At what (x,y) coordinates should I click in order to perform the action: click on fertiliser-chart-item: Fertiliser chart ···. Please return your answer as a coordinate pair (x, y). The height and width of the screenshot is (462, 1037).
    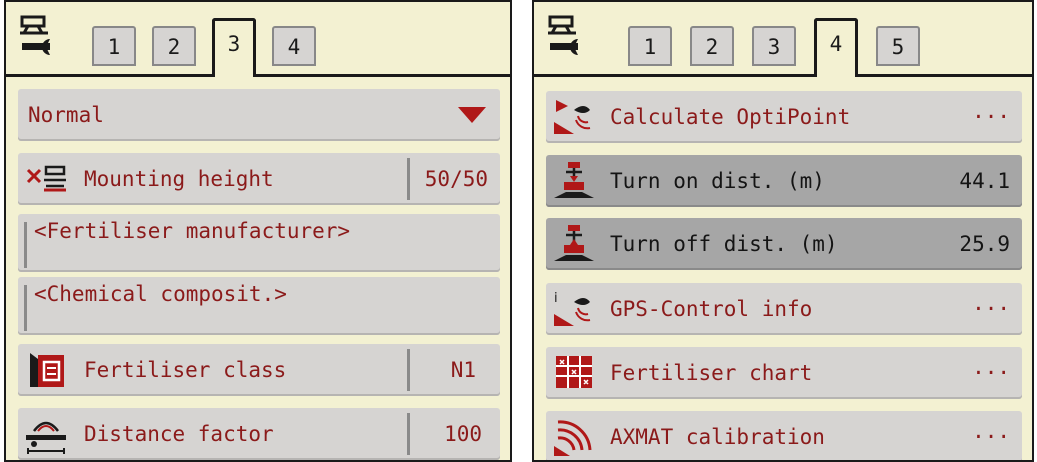
    Looking at the image, I should click on (784, 373).